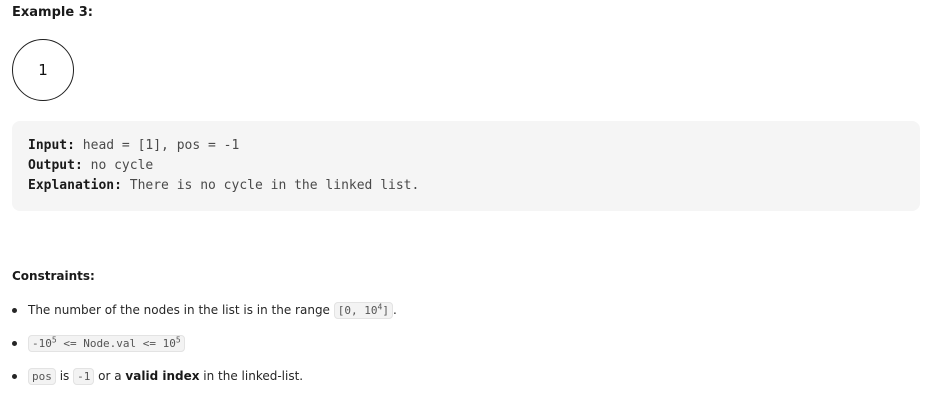 Image resolution: width=928 pixels, height=402 pixels. I want to click on constraint-item: -105 <= Node.val <= 105, so click(204, 343).